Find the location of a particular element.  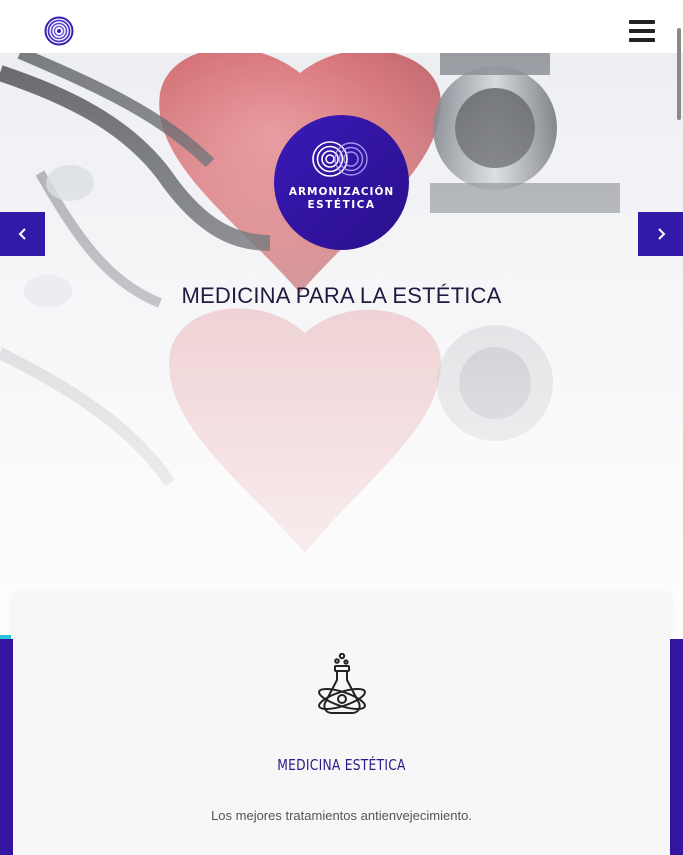

chevron-right-icon is located at coordinates (662, 234).